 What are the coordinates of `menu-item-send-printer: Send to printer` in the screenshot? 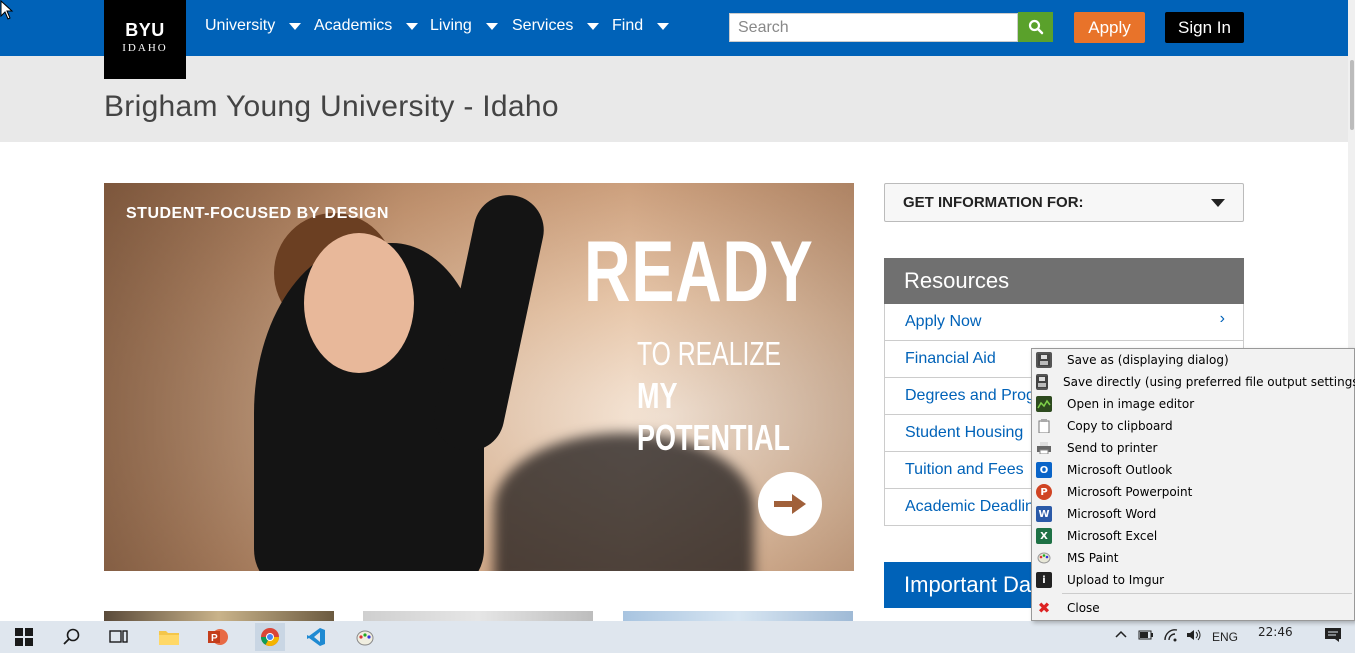 It's located at (1193, 448).